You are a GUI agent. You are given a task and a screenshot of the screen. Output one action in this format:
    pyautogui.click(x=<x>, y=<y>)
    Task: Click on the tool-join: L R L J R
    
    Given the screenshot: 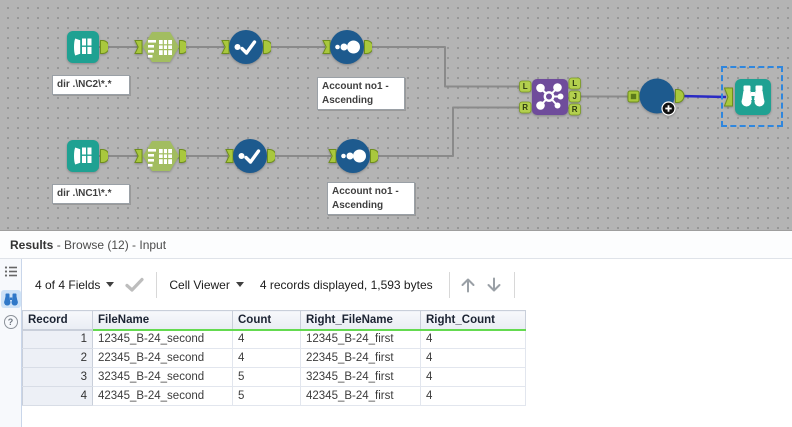 What is the action you would take?
    pyautogui.click(x=550, y=99)
    